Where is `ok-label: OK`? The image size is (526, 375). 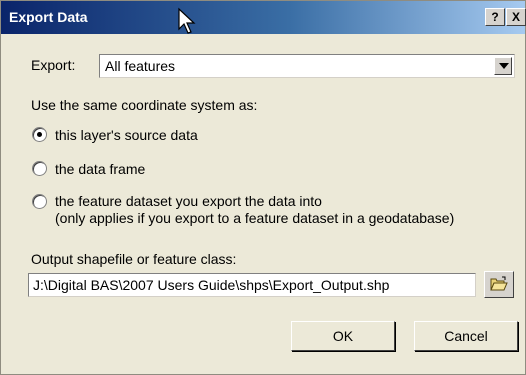 ok-label: OK is located at coordinates (343, 336).